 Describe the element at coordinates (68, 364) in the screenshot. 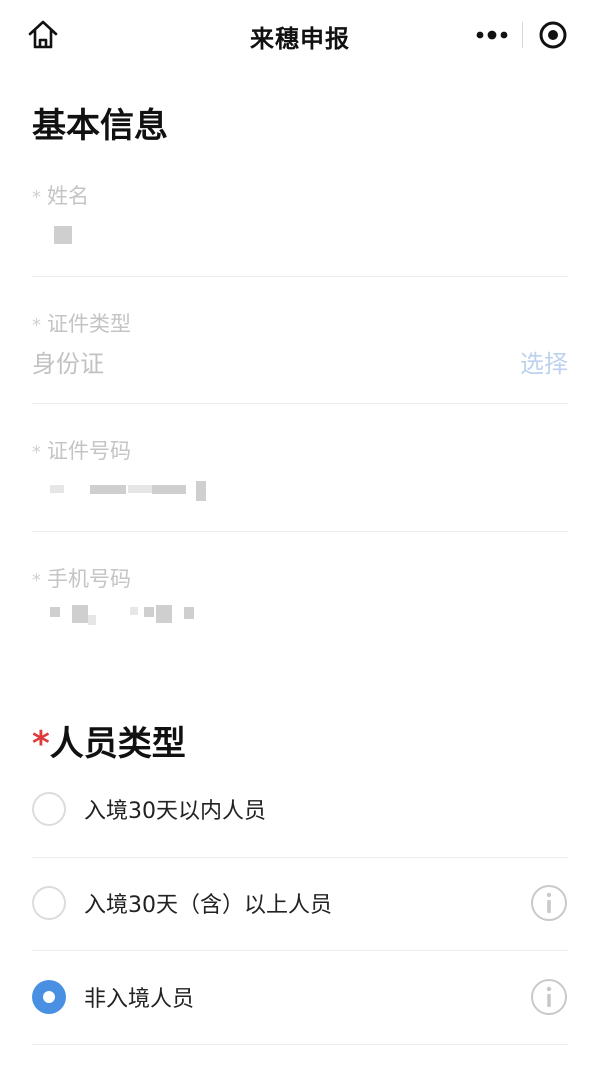

I see `id-type-value: 身份证` at that location.